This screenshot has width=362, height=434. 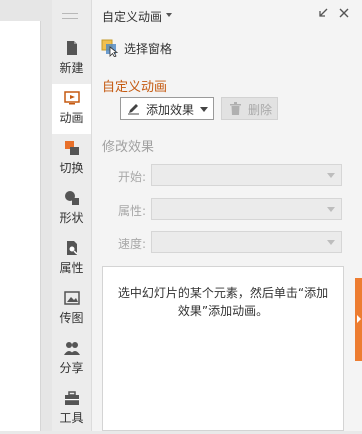 What do you see at coordinates (71, 109) in the screenshot?
I see `toolbar-animation-button: 动画` at bounding box center [71, 109].